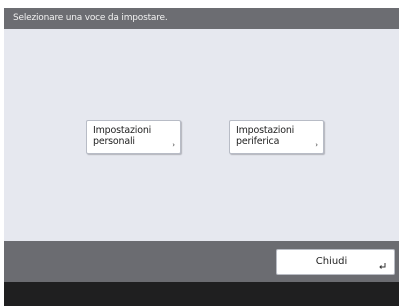 This screenshot has height=306, width=399. Describe the element at coordinates (201, 18) in the screenshot. I see `title-bar: Selezionare una voce da impostare.` at that location.